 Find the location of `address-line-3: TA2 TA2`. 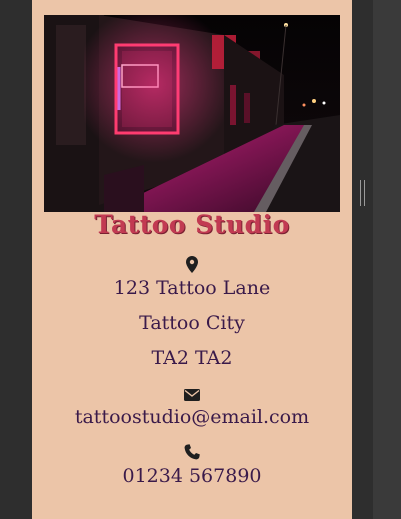

address-line-3: TA2 TA2 is located at coordinates (192, 358).